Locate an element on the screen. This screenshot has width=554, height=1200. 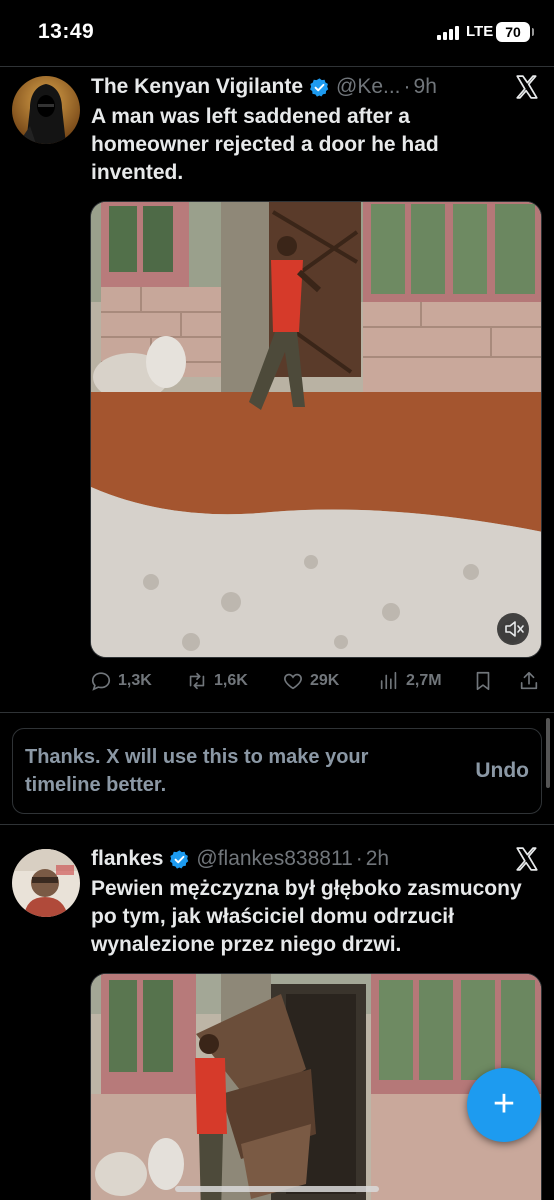
undo-button: Undo is located at coordinates (502, 771).